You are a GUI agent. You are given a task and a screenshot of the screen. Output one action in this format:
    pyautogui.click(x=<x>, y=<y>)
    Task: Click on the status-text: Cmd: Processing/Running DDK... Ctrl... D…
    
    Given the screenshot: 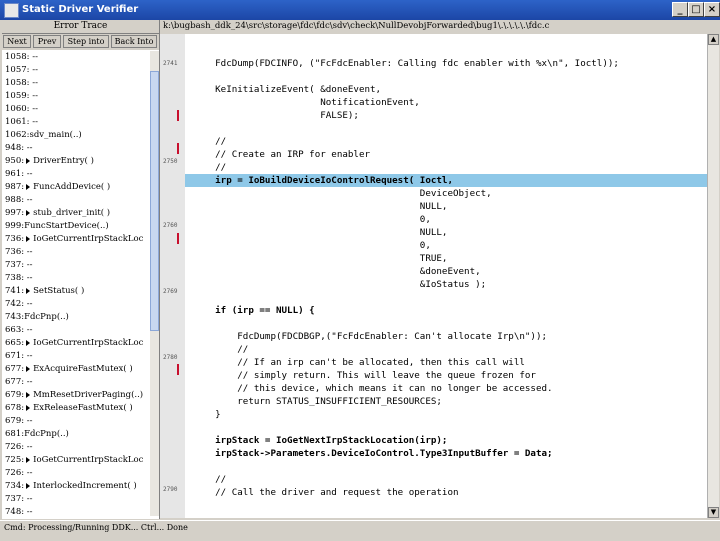 What is the action you would take?
    pyautogui.click(x=96, y=527)
    